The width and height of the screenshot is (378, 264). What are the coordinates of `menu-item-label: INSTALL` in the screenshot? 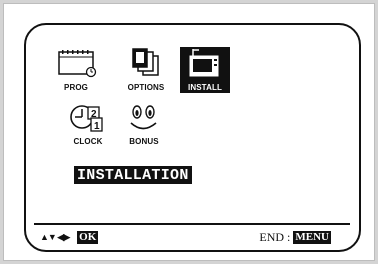 It's located at (205, 87).